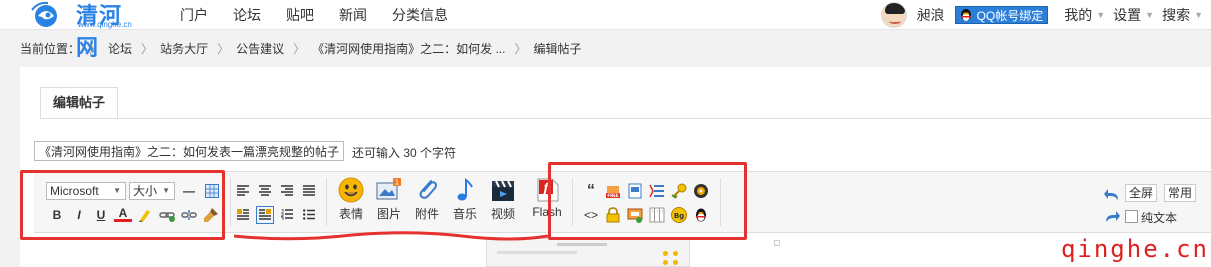 This screenshot has width=1211, height=267. Describe the element at coordinates (1156, 207) in the screenshot. I see `editor-right-tools: 全屏 常用 纯文本` at that location.